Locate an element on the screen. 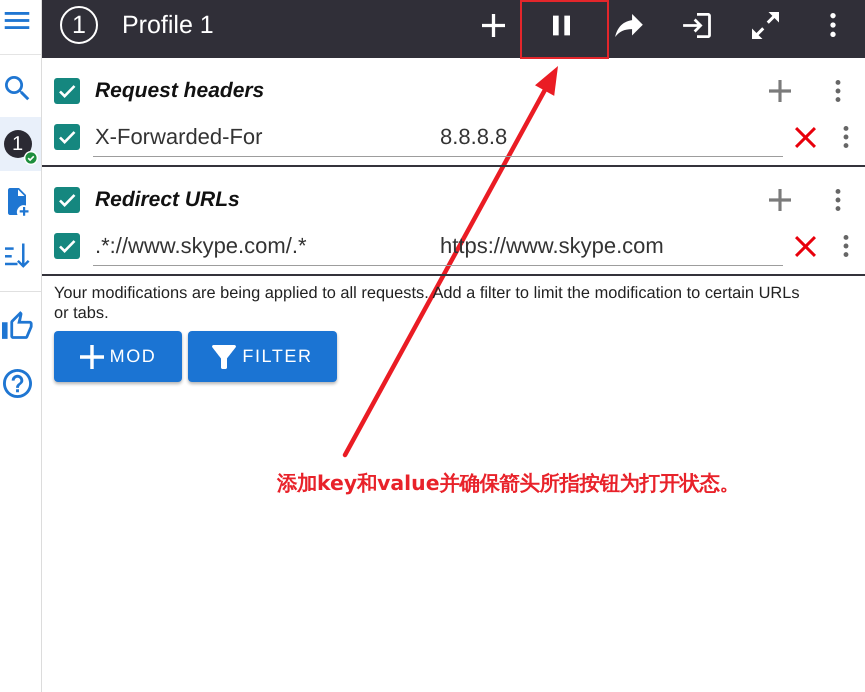 The height and width of the screenshot is (692, 865). profile-item: 1 is located at coordinates (20, 144).